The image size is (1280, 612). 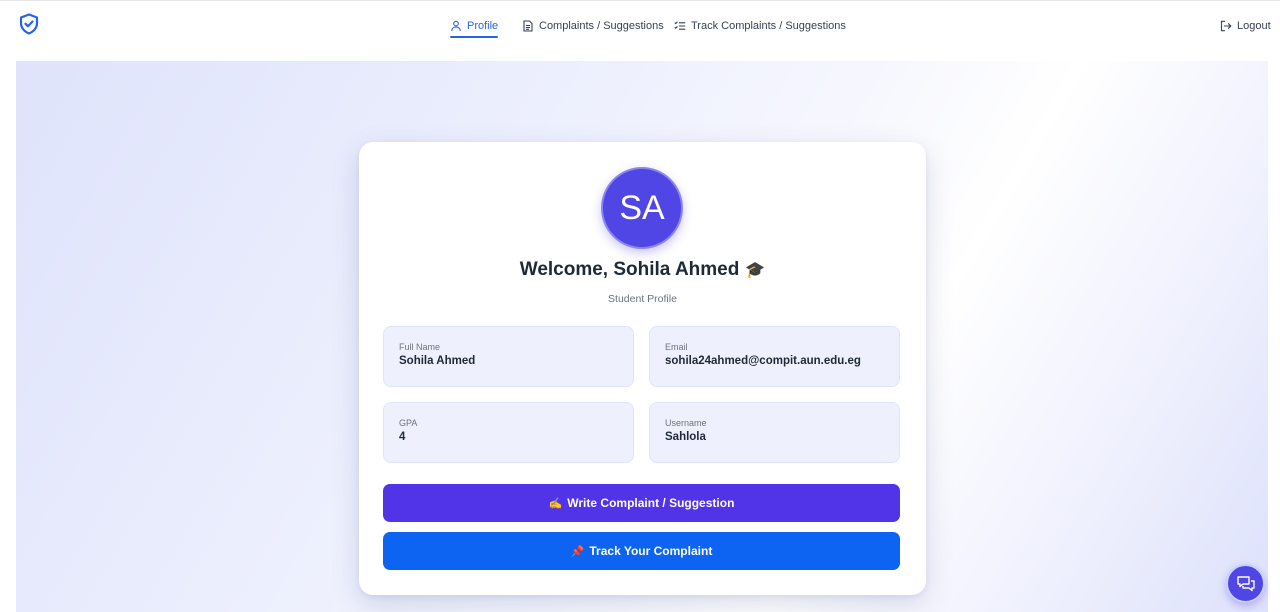 I want to click on track-complaint-button: 📌 Track Your Complaint, so click(x=641, y=551).